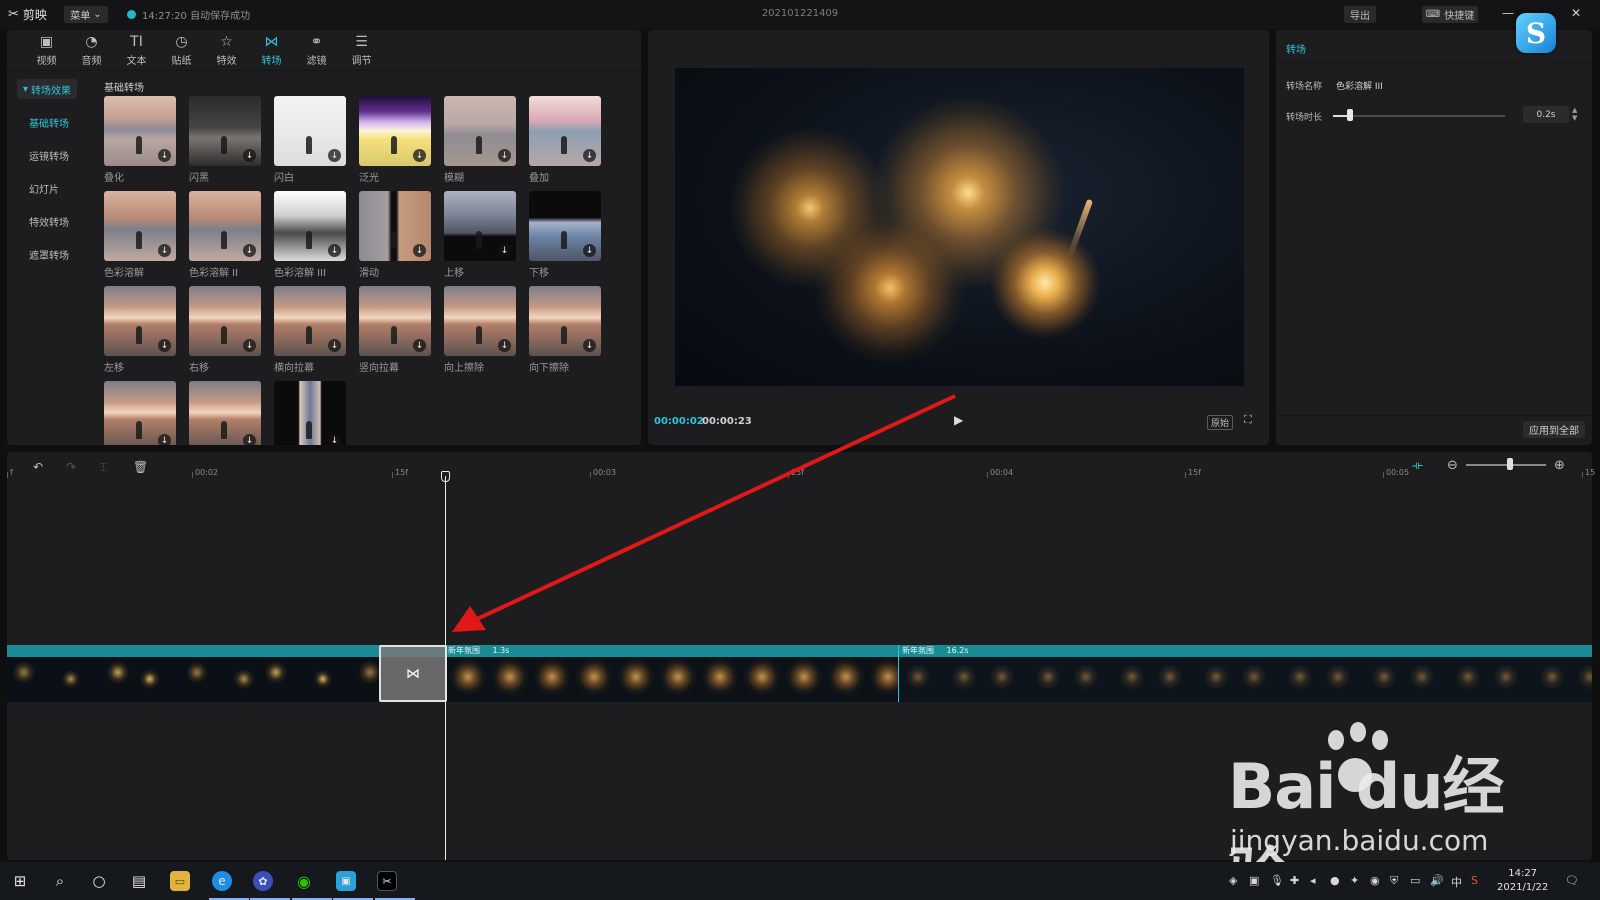 The width and height of the screenshot is (1600, 900). I want to click on category-item-effect: 特效转场, so click(49, 221).